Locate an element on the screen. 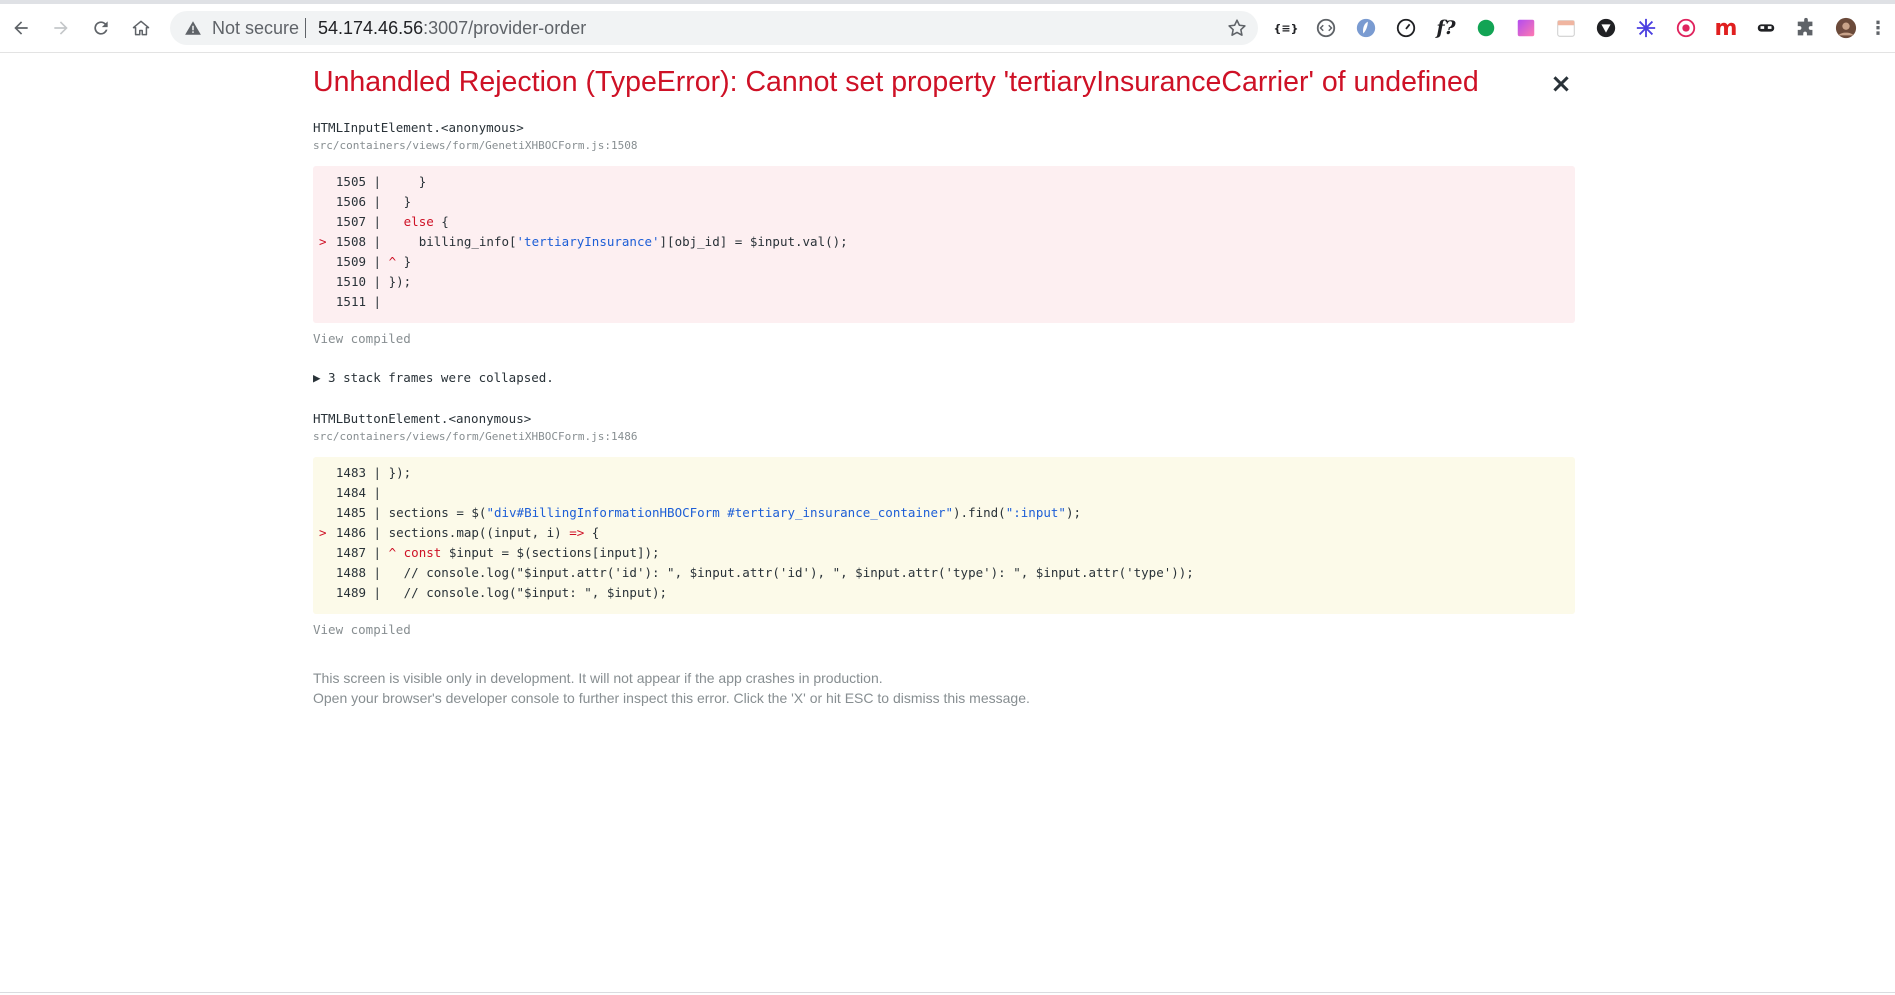  forward-arrow-icon is located at coordinates (61, 28).